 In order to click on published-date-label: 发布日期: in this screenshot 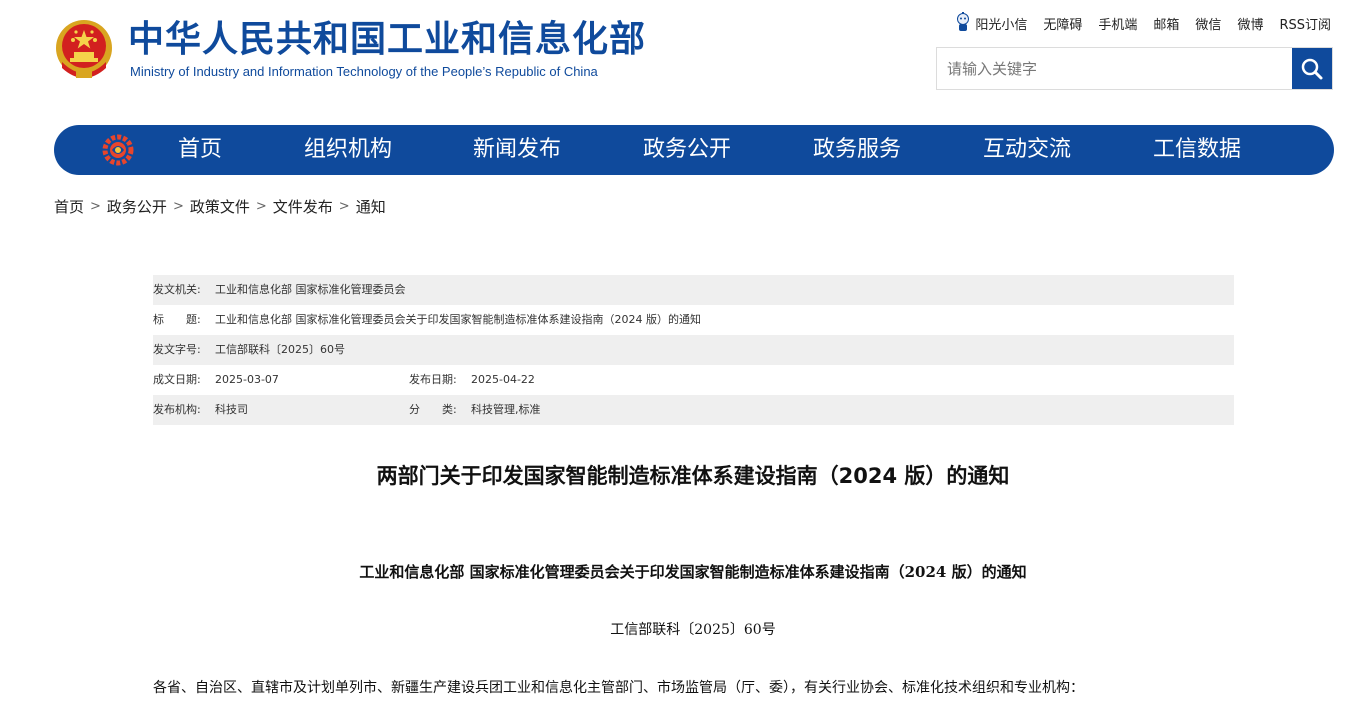, I will do `click(433, 379)`.